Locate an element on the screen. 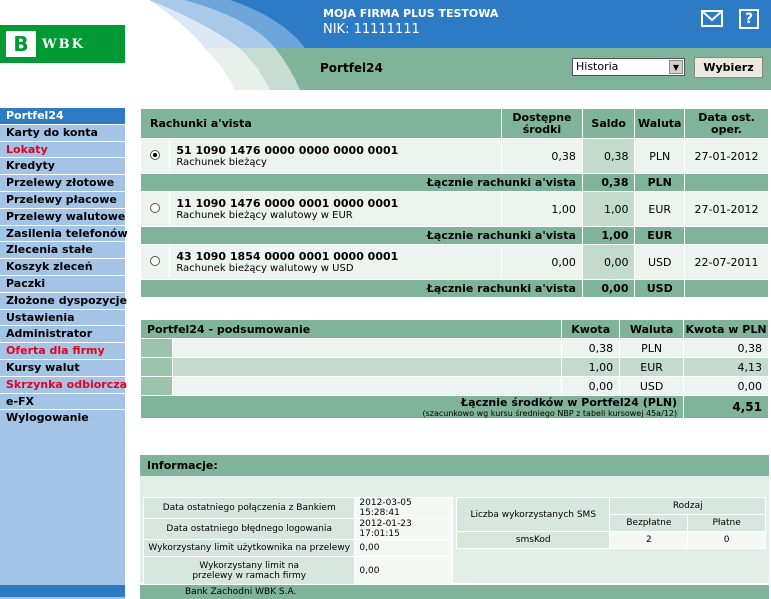  summary-currency: EUR is located at coordinates (652, 367).